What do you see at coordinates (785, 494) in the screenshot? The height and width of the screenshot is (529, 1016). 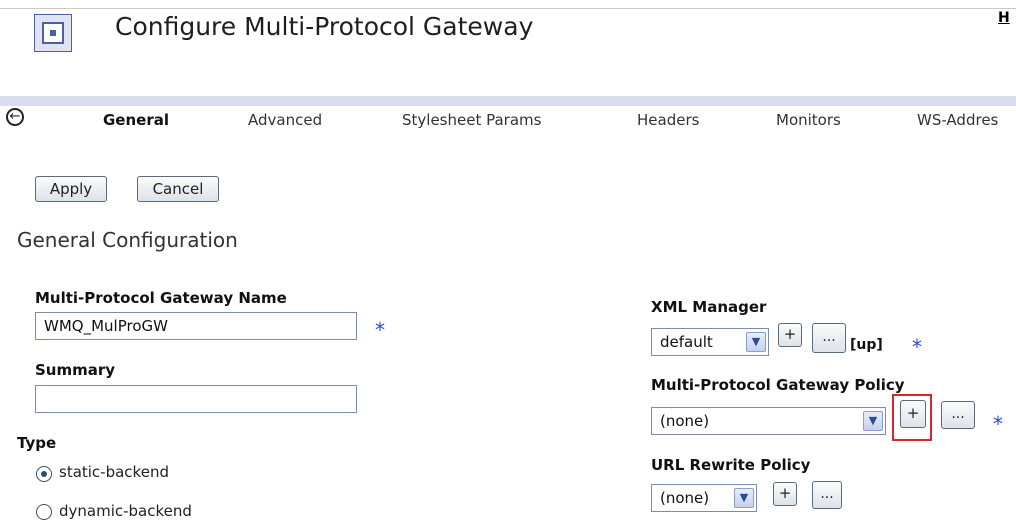 I see `url-rewrite-add-button: +` at bounding box center [785, 494].